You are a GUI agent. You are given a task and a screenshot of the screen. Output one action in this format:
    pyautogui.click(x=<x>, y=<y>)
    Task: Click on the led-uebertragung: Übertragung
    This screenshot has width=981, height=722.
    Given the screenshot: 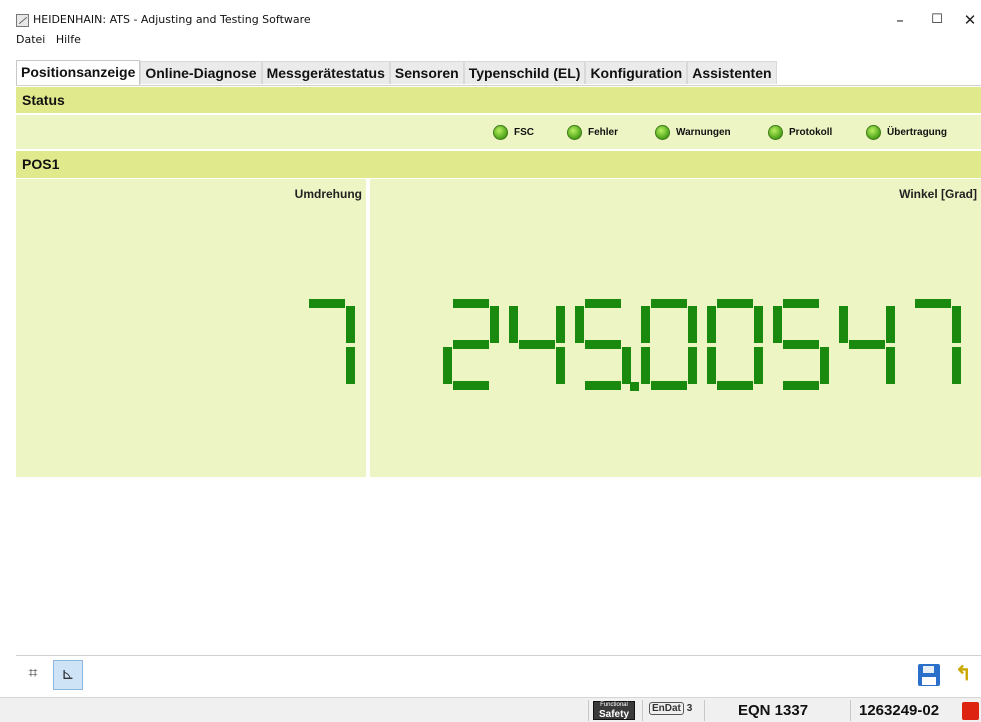 What is the action you would take?
    pyautogui.click(x=906, y=132)
    